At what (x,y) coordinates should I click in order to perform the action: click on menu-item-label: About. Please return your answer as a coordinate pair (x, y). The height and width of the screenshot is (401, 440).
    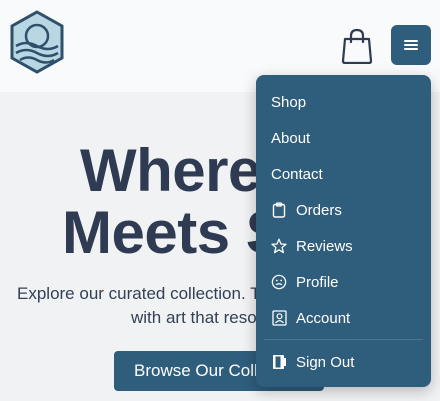
    Looking at the image, I should click on (291, 138).